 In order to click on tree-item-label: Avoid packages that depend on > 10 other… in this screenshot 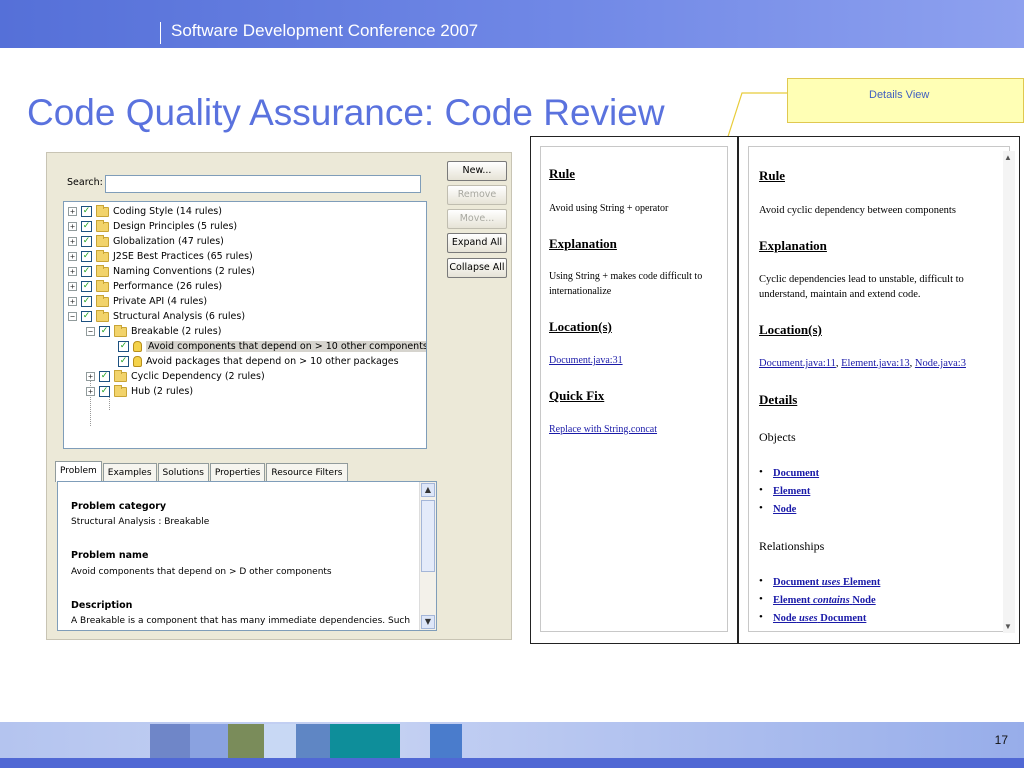, I will do `click(272, 361)`.